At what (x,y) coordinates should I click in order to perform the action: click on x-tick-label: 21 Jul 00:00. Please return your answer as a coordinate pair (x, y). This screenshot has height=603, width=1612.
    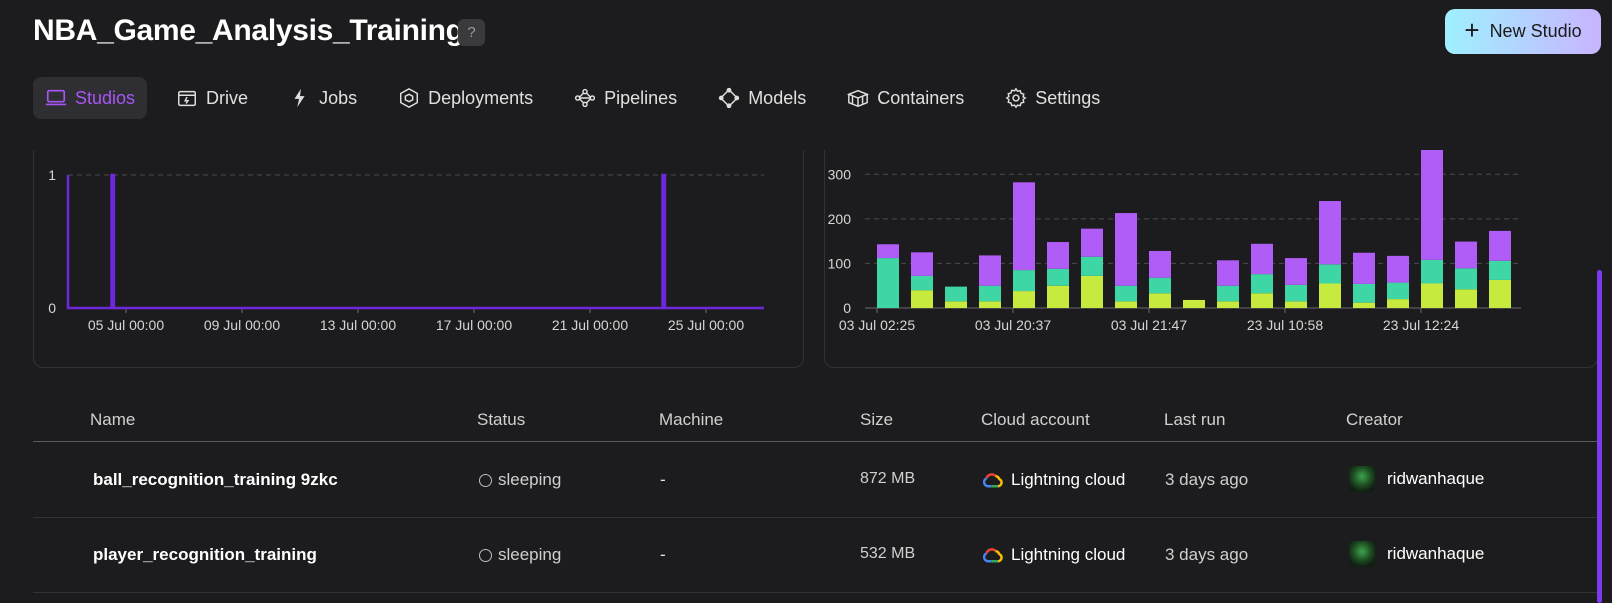
    Looking at the image, I should click on (590, 325).